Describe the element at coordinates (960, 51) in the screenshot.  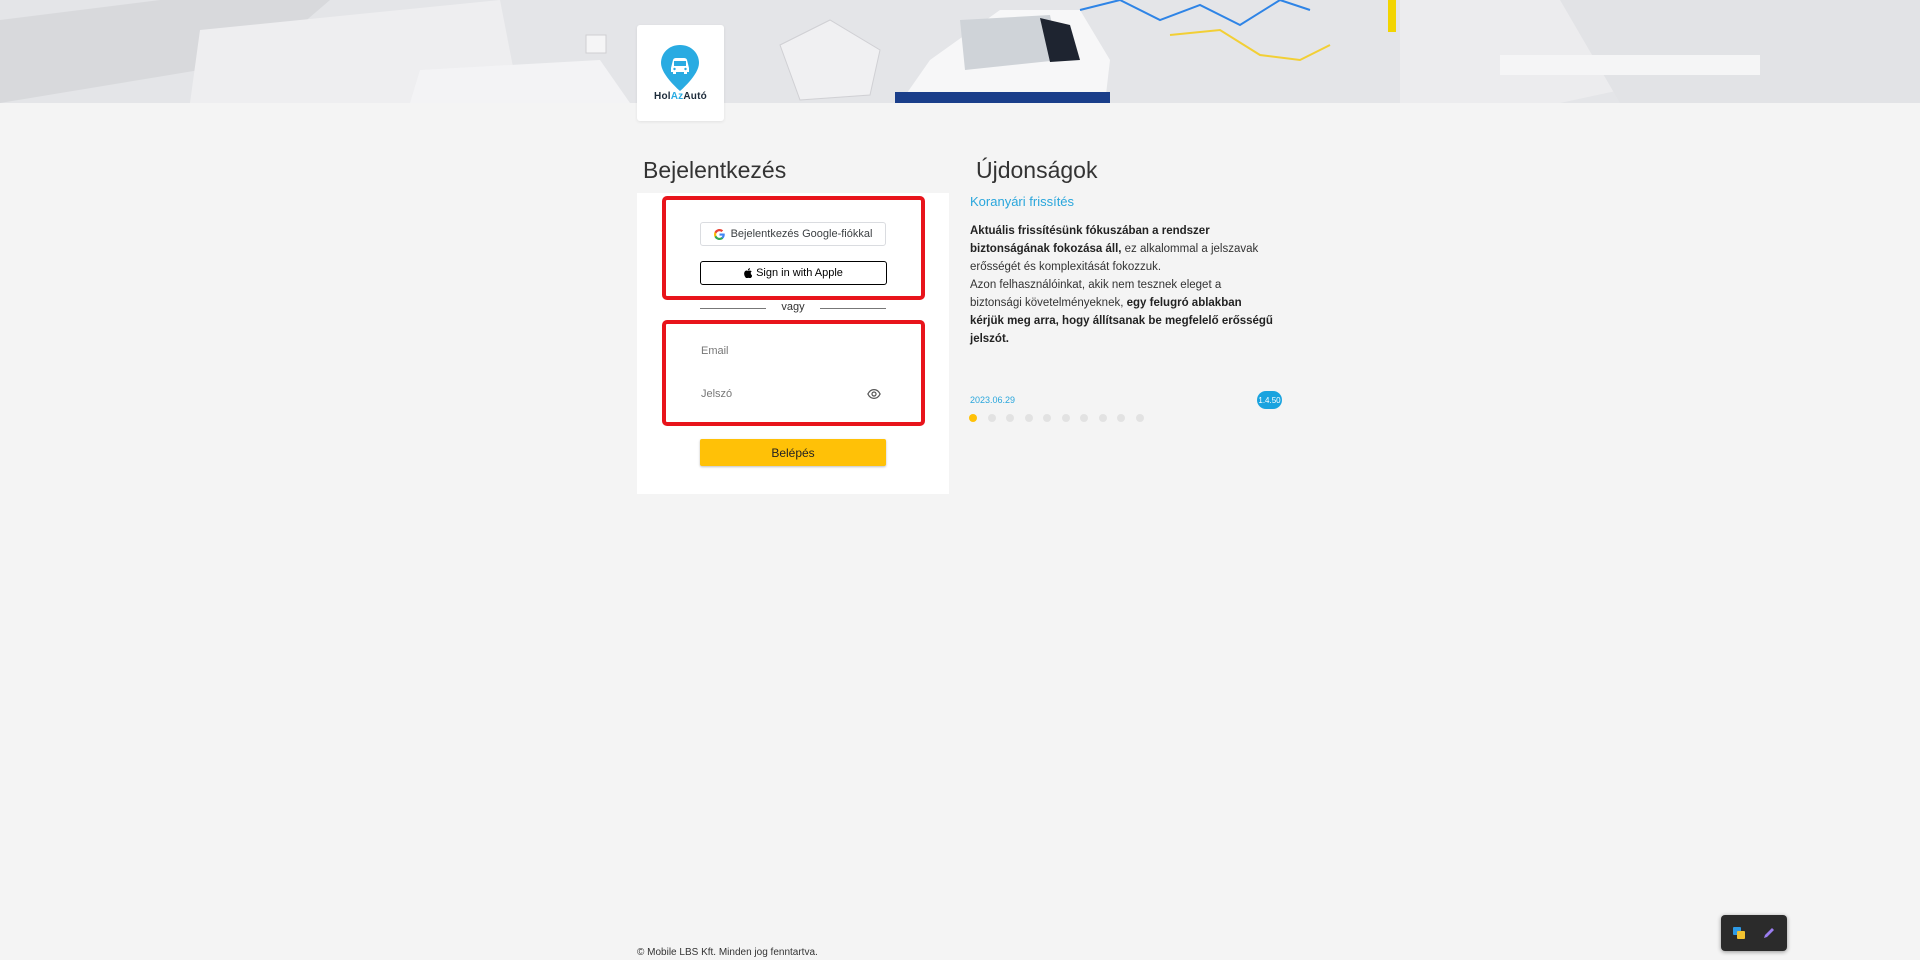
I see `hero-banner` at that location.